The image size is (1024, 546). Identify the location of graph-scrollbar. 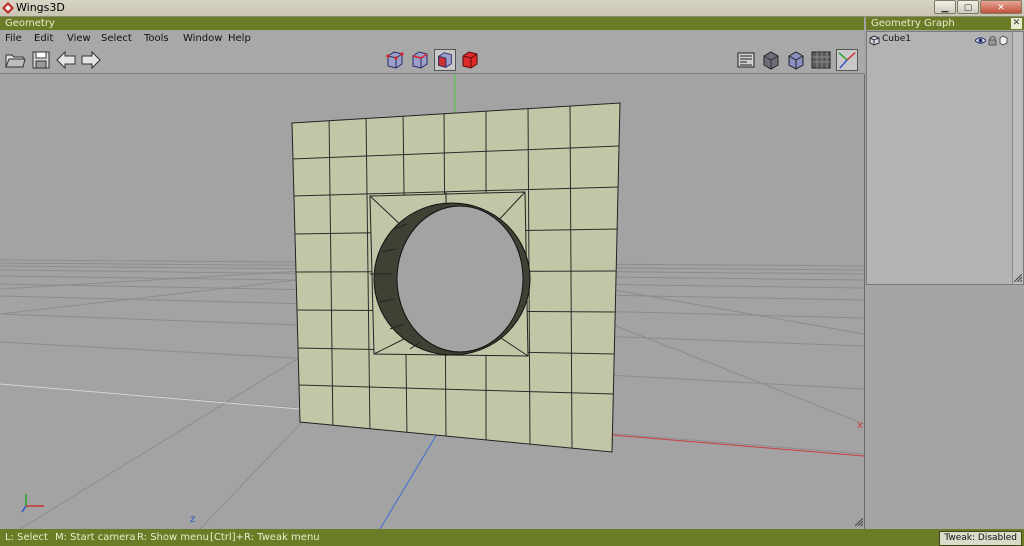
(1017, 158).